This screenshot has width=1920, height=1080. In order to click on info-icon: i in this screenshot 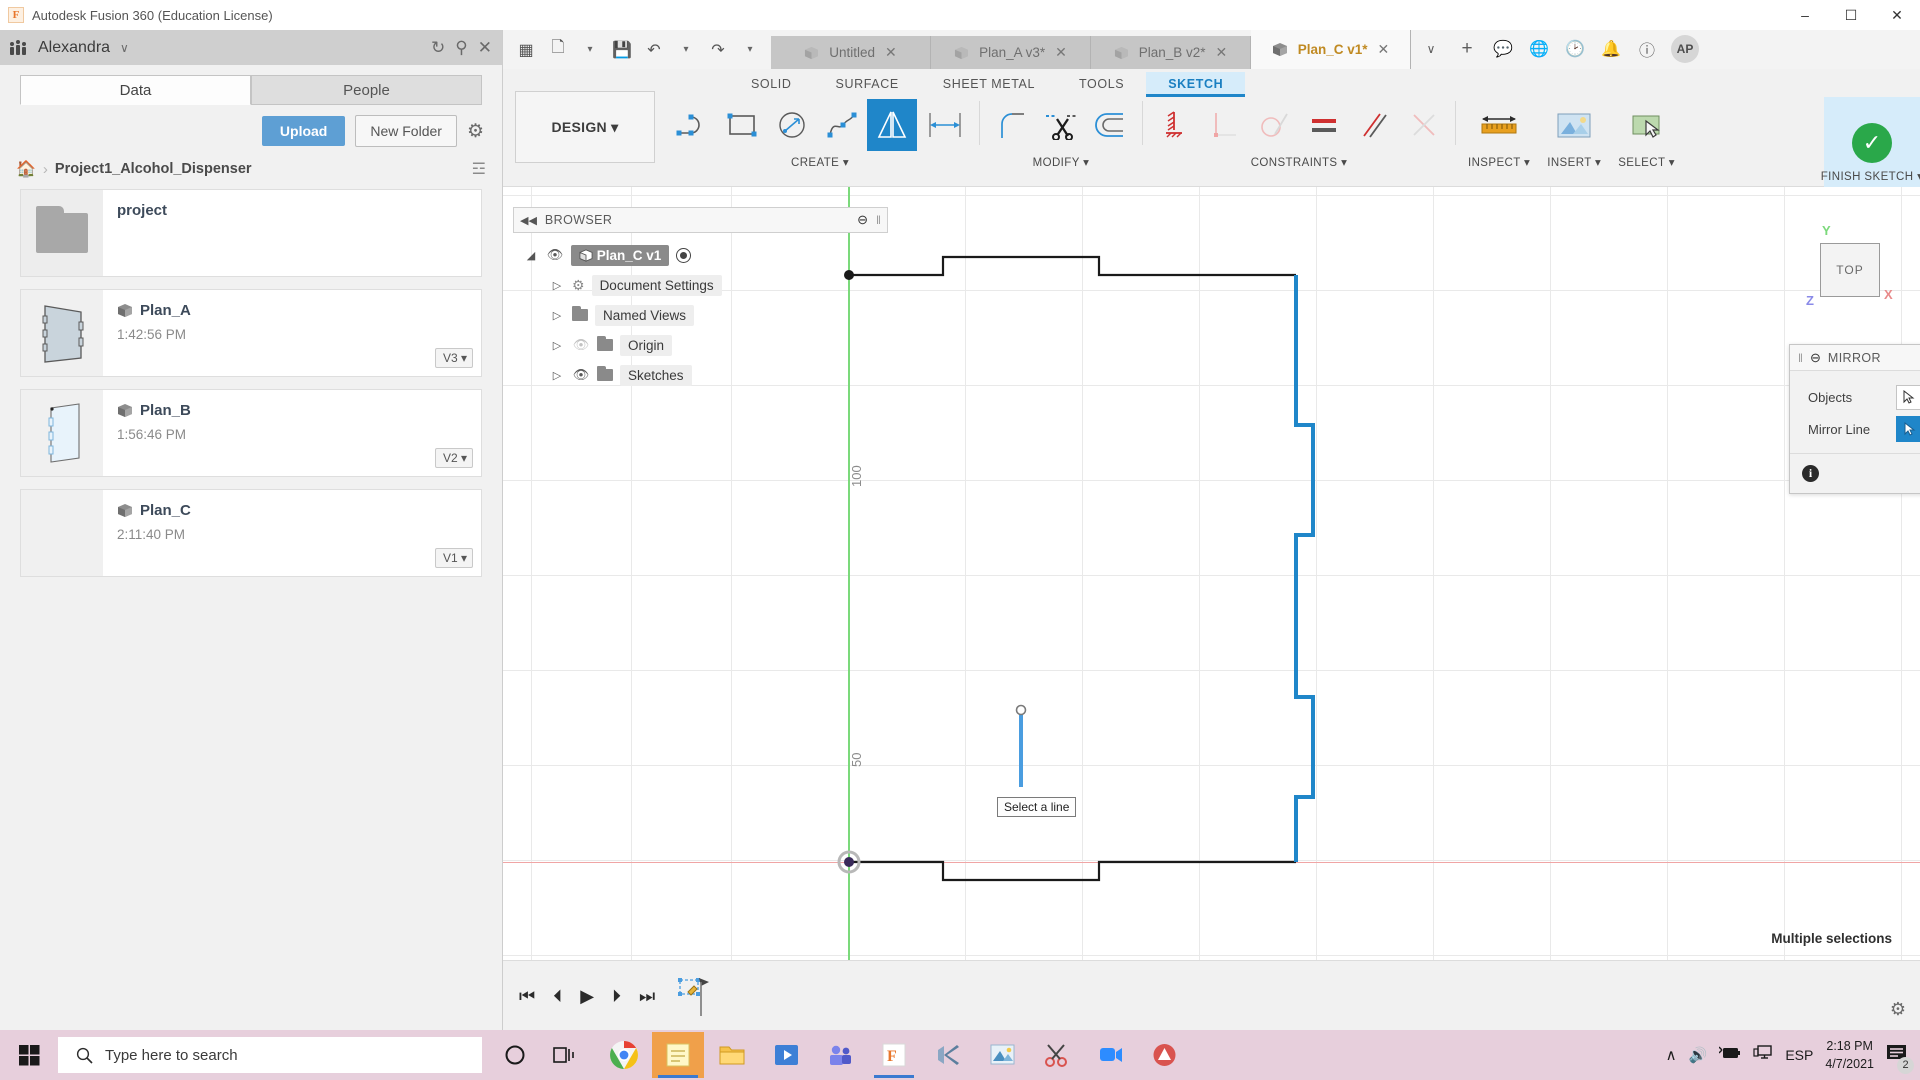, I will do `click(1810, 473)`.